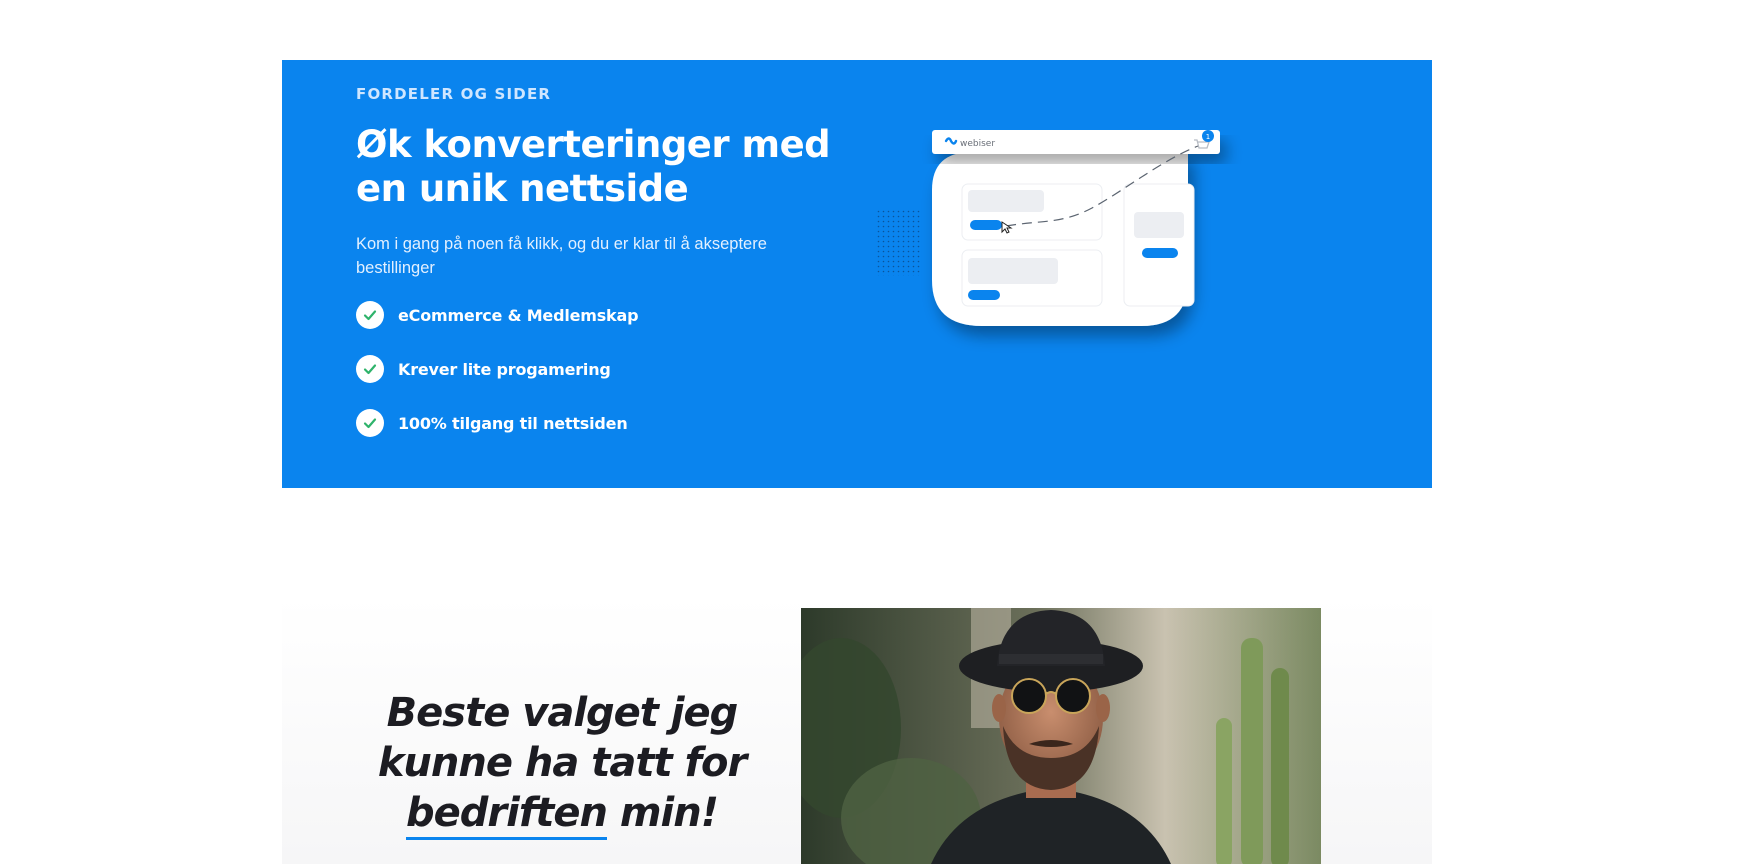  I want to click on benefit-item: eCommerce & Medlemskap, so click(497, 315).